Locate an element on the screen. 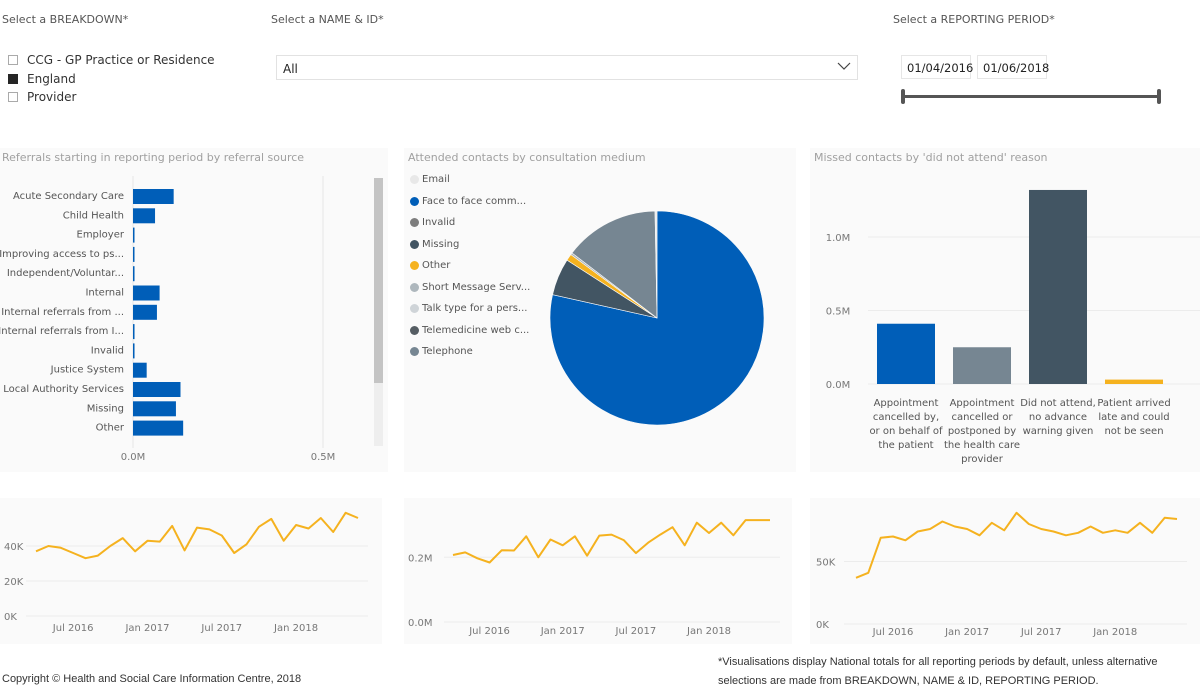 The height and width of the screenshot is (691, 1200). y-tick-label: 50K is located at coordinates (826, 563).